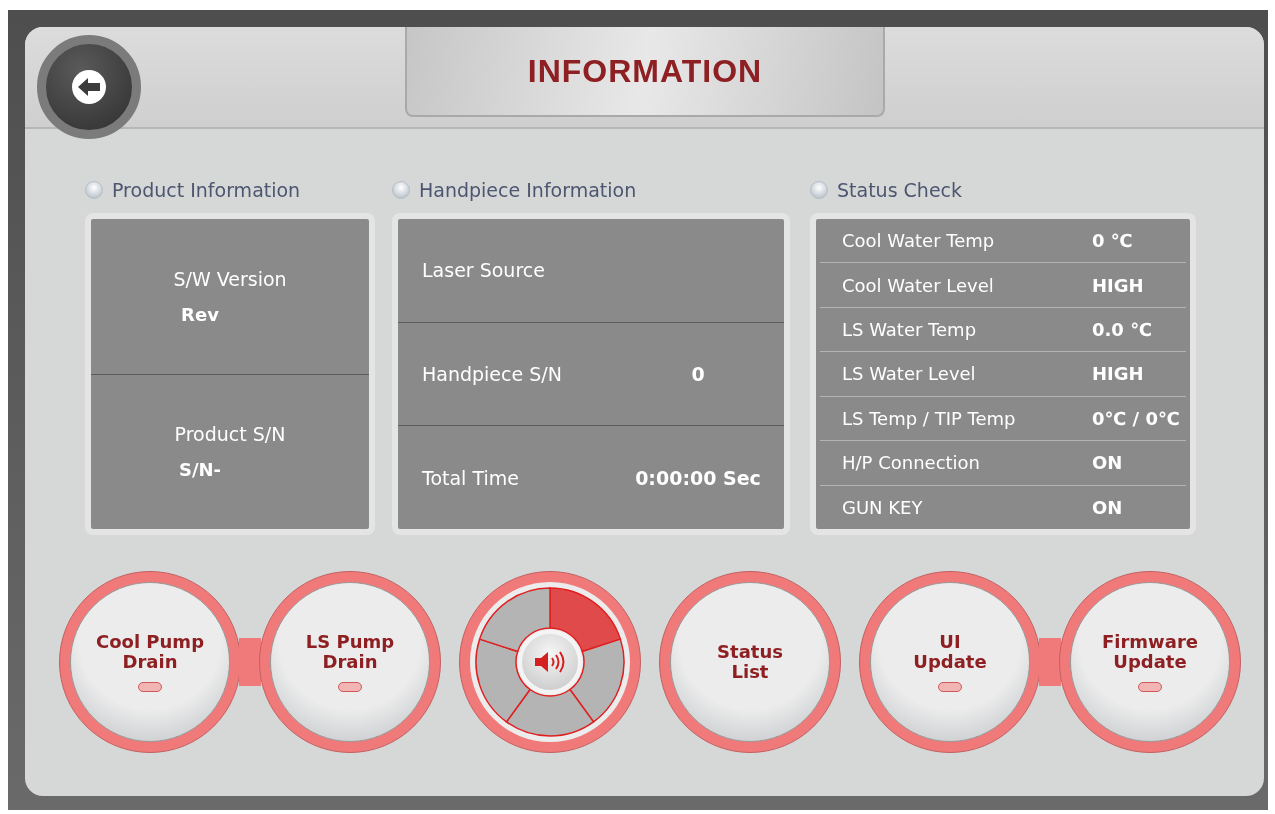 The image size is (1275, 814). What do you see at coordinates (230, 278) in the screenshot?
I see `field-label: S/W Version` at bounding box center [230, 278].